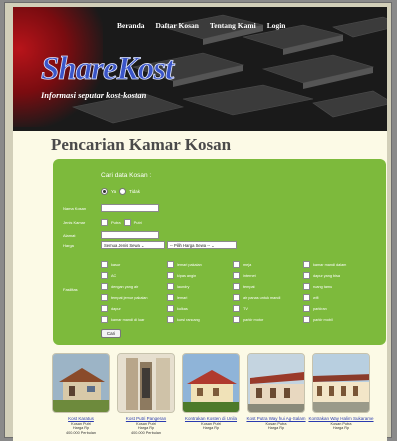  What do you see at coordinates (114, 191) in the screenshot?
I see `radio-ya-label: Ya` at bounding box center [114, 191].